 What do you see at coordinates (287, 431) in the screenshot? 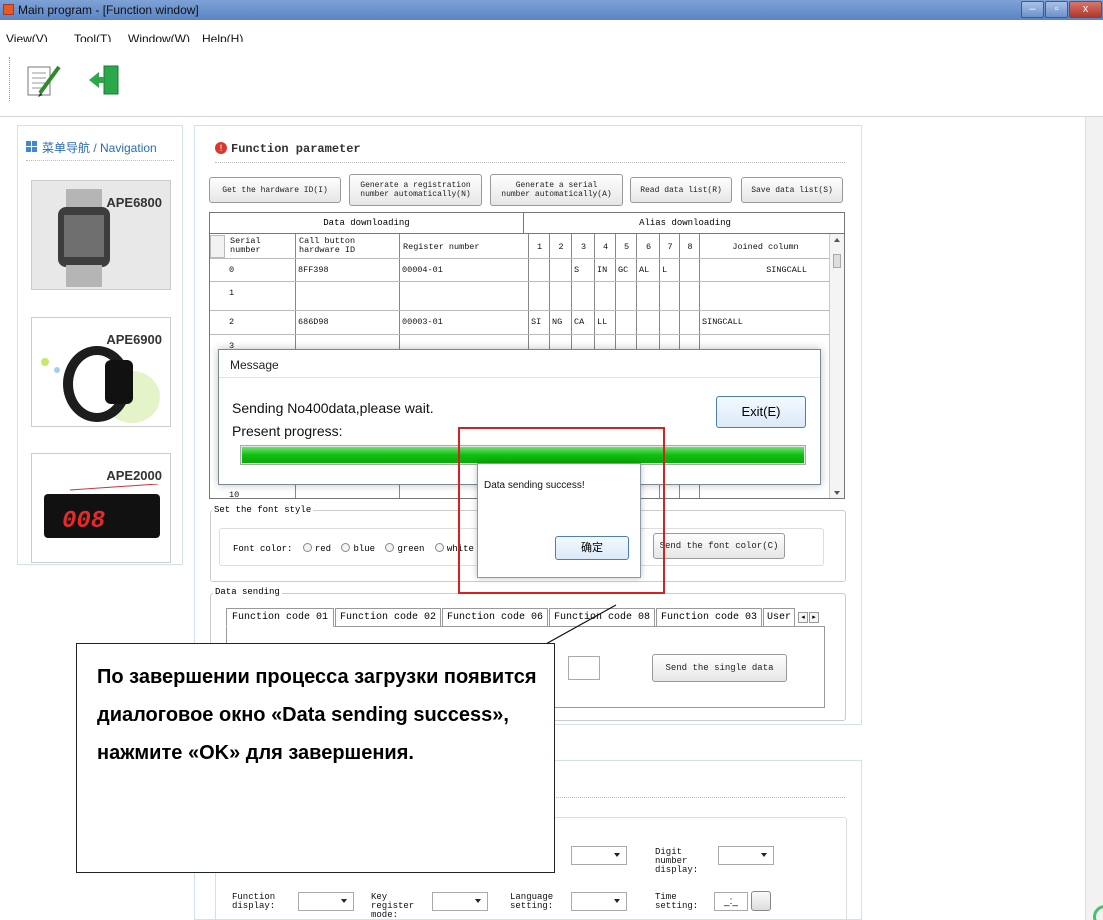
I see `progress-label: Present progress:` at bounding box center [287, 431].